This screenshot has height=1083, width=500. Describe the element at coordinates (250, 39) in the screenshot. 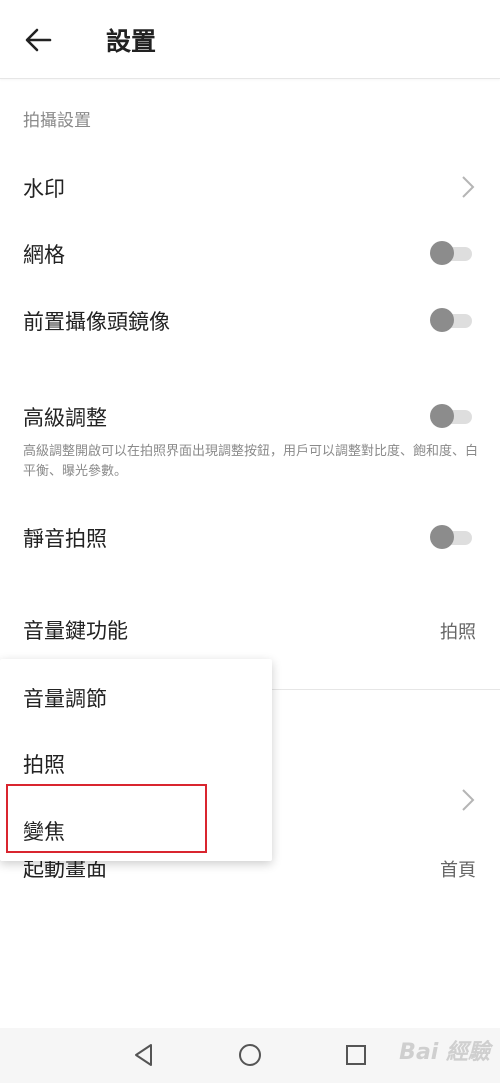

I see `app-bar: 設置` at that location.